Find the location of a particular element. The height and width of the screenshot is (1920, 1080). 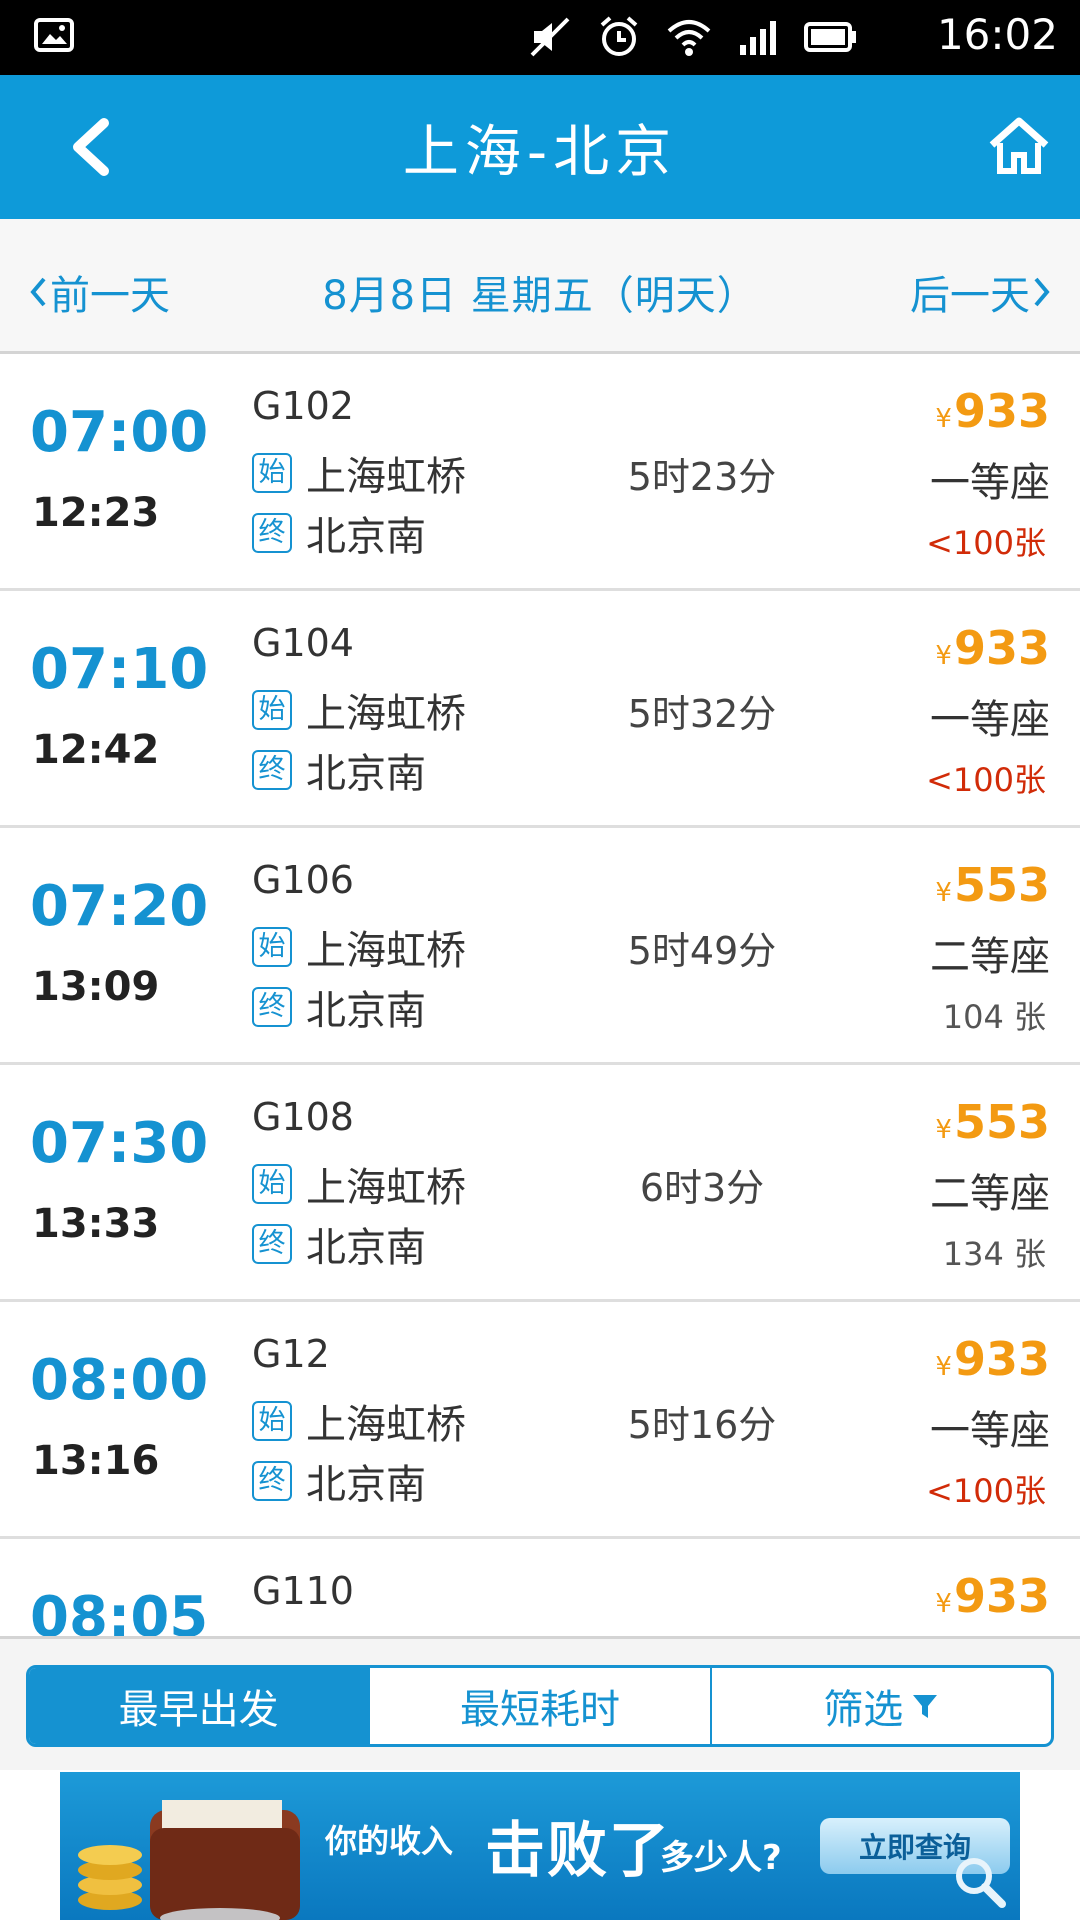

next-day-button: 后一天 is located at coordinates (981, 292).